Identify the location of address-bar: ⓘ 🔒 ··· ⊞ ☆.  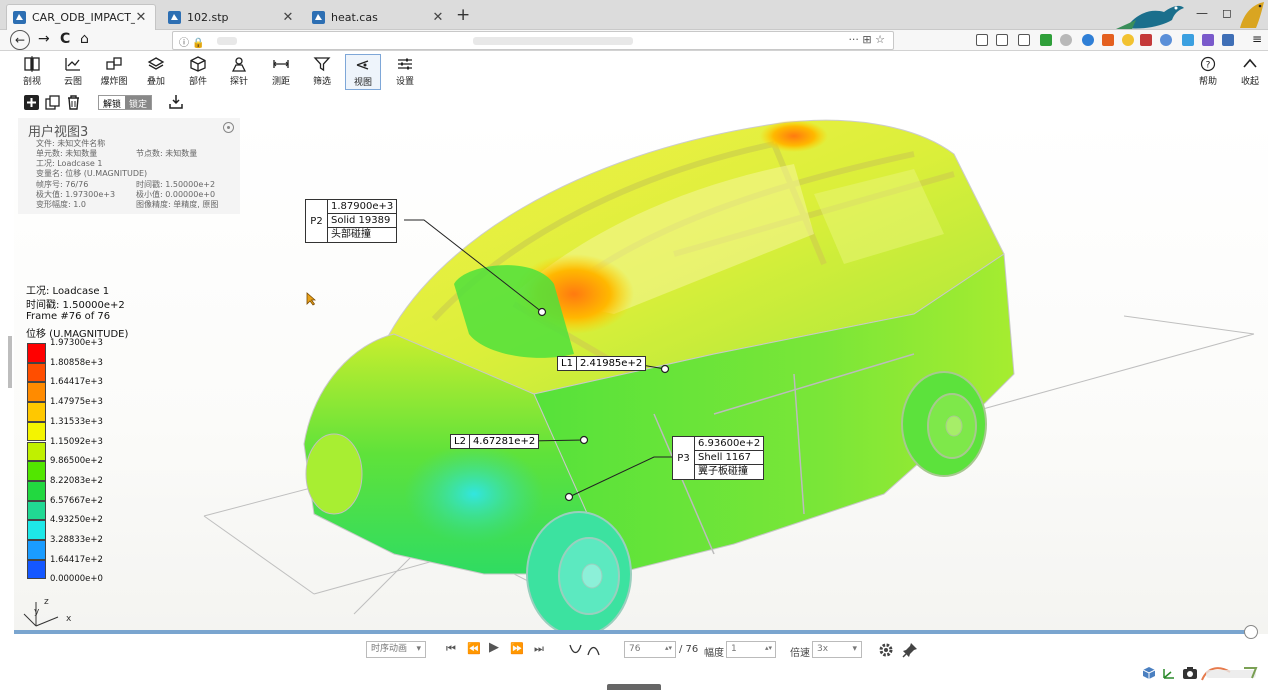
(533, 40).